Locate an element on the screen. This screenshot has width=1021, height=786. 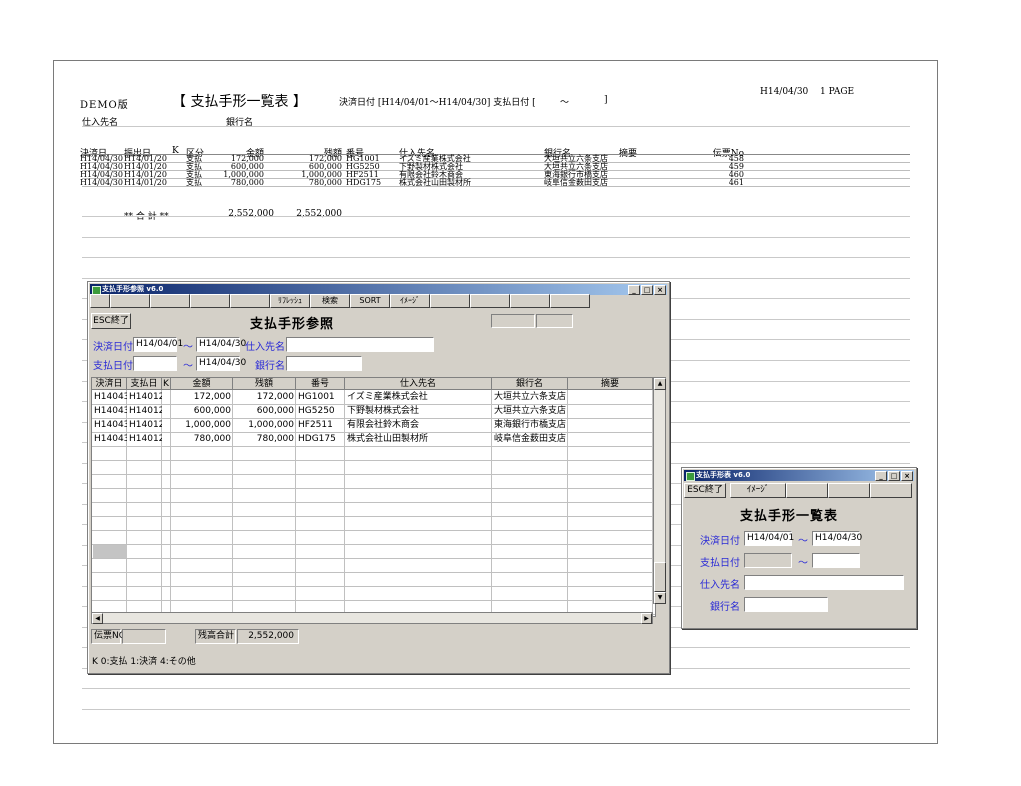
vertical-scrollbar: ▲ ▼ is located at coordinates (659, 490).